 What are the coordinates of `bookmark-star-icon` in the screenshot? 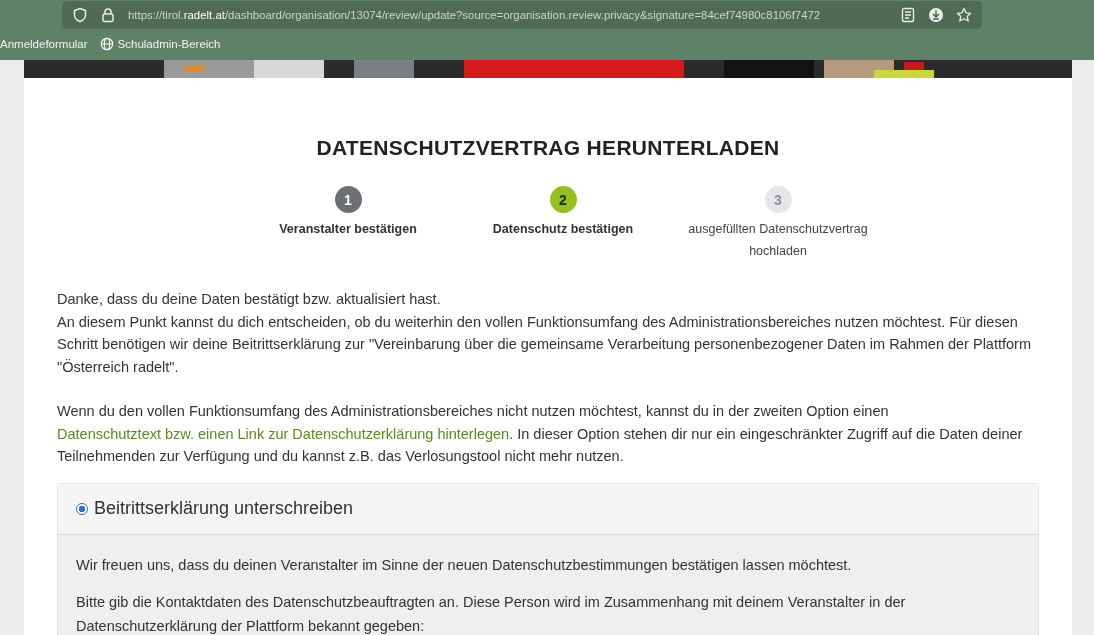 It's located at (964, 15).